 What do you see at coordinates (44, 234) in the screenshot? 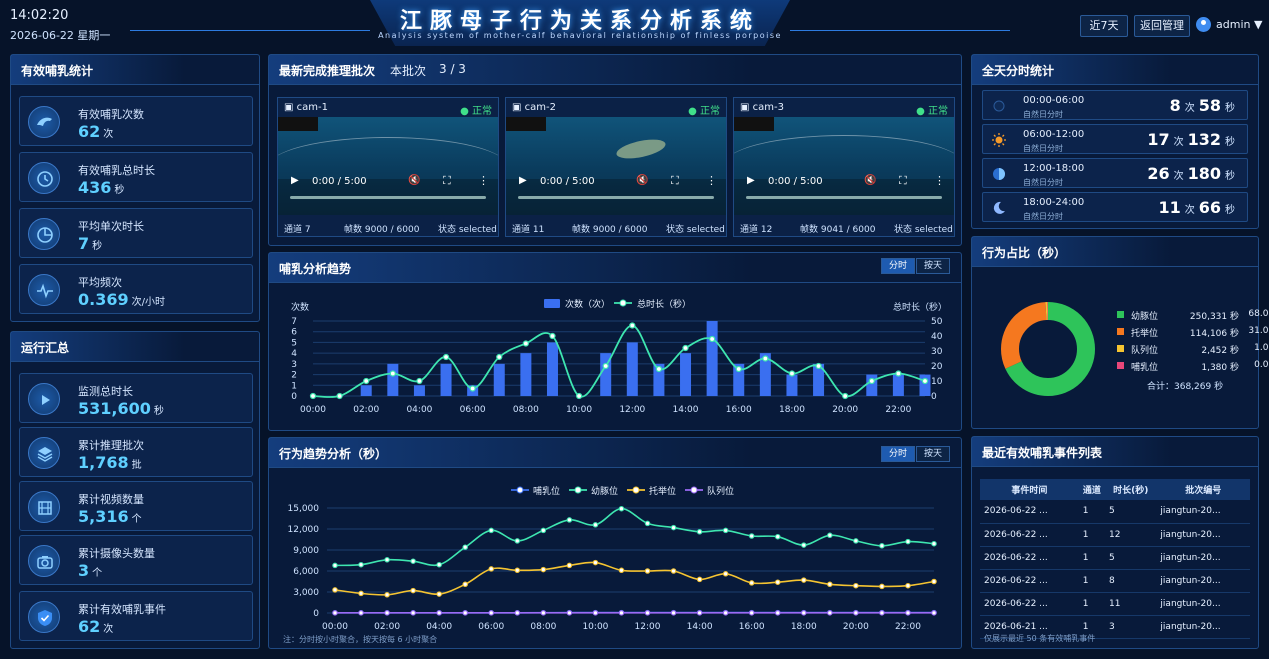
I see `pie-icon` at bounding box center [44, 234].